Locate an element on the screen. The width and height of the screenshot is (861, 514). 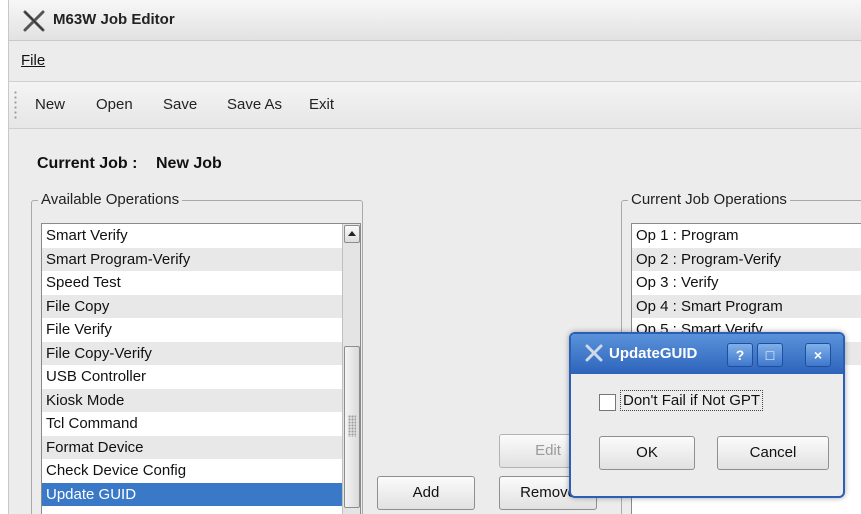
title-bar: M63W Job Editor is located at coordinates (435, 20).